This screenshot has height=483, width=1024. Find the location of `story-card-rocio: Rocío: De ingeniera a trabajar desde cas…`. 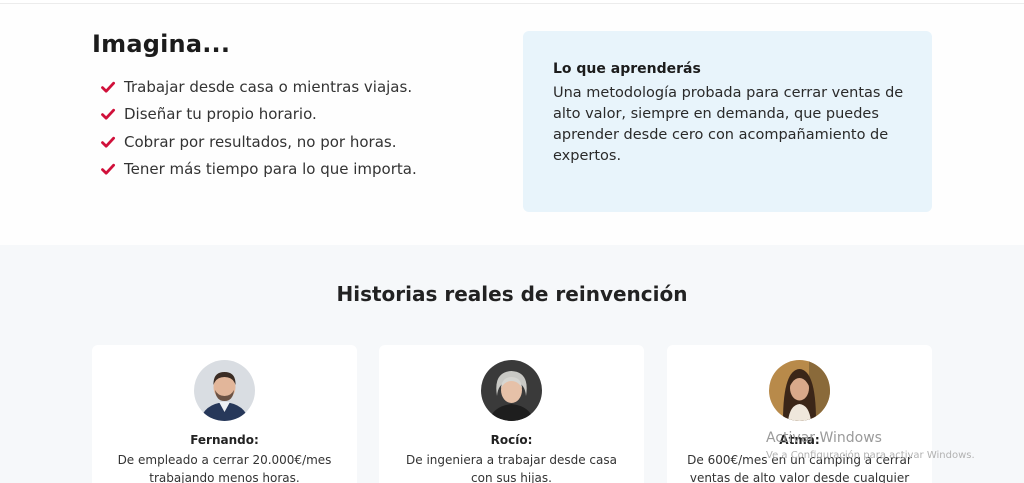

story-card-rocio: Rocío: De ingeniera a trabajar desde cas… is located at coordinates (511, 414).